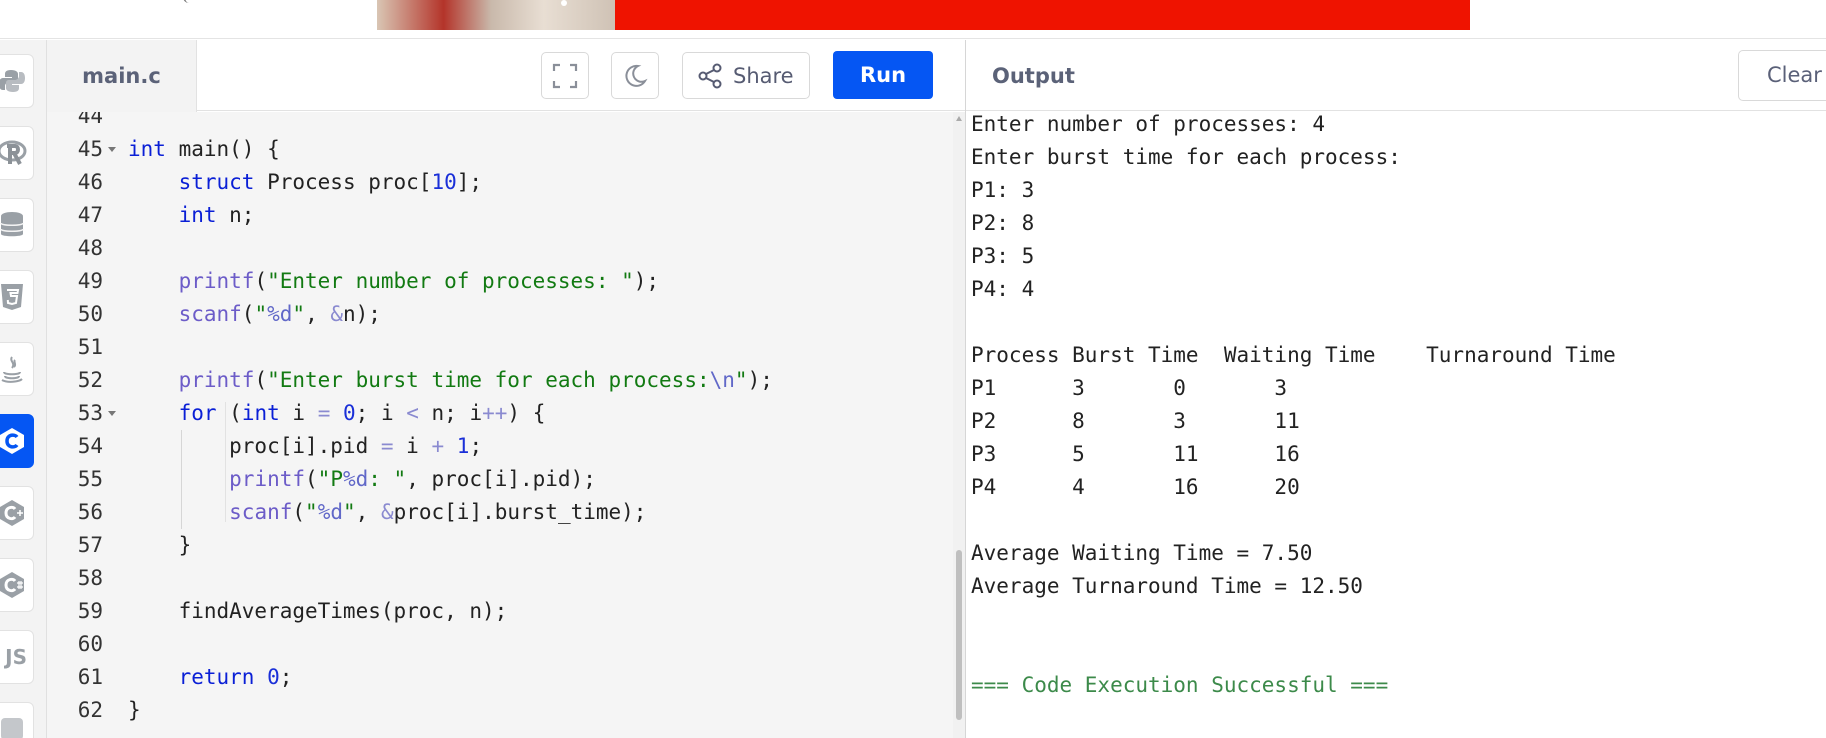 This screenshot has width=1826, height=738. What do you see at coordinates (500, 347) in the screenshot?
I see `code-line: 51` at bounding box center [500, 347].